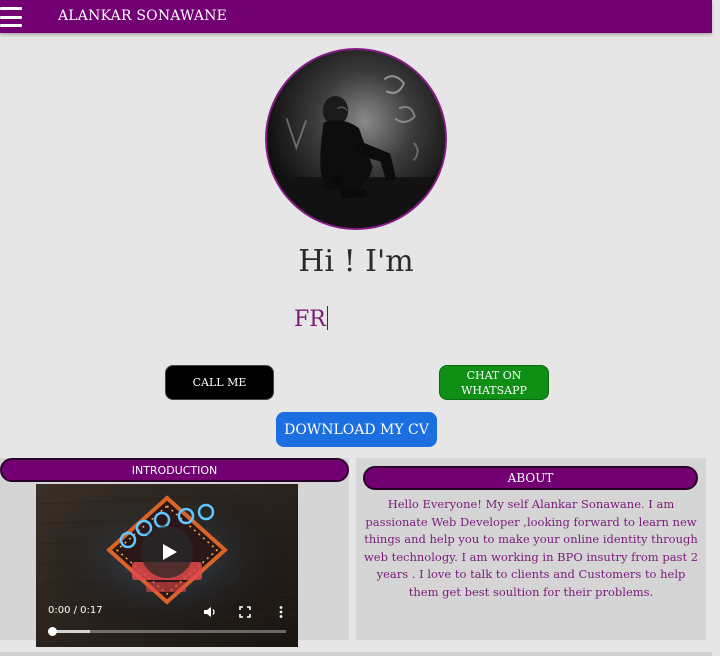 The image size is (720, 656). I want to click on call-me-button: CALL ME, so click(219, 382).